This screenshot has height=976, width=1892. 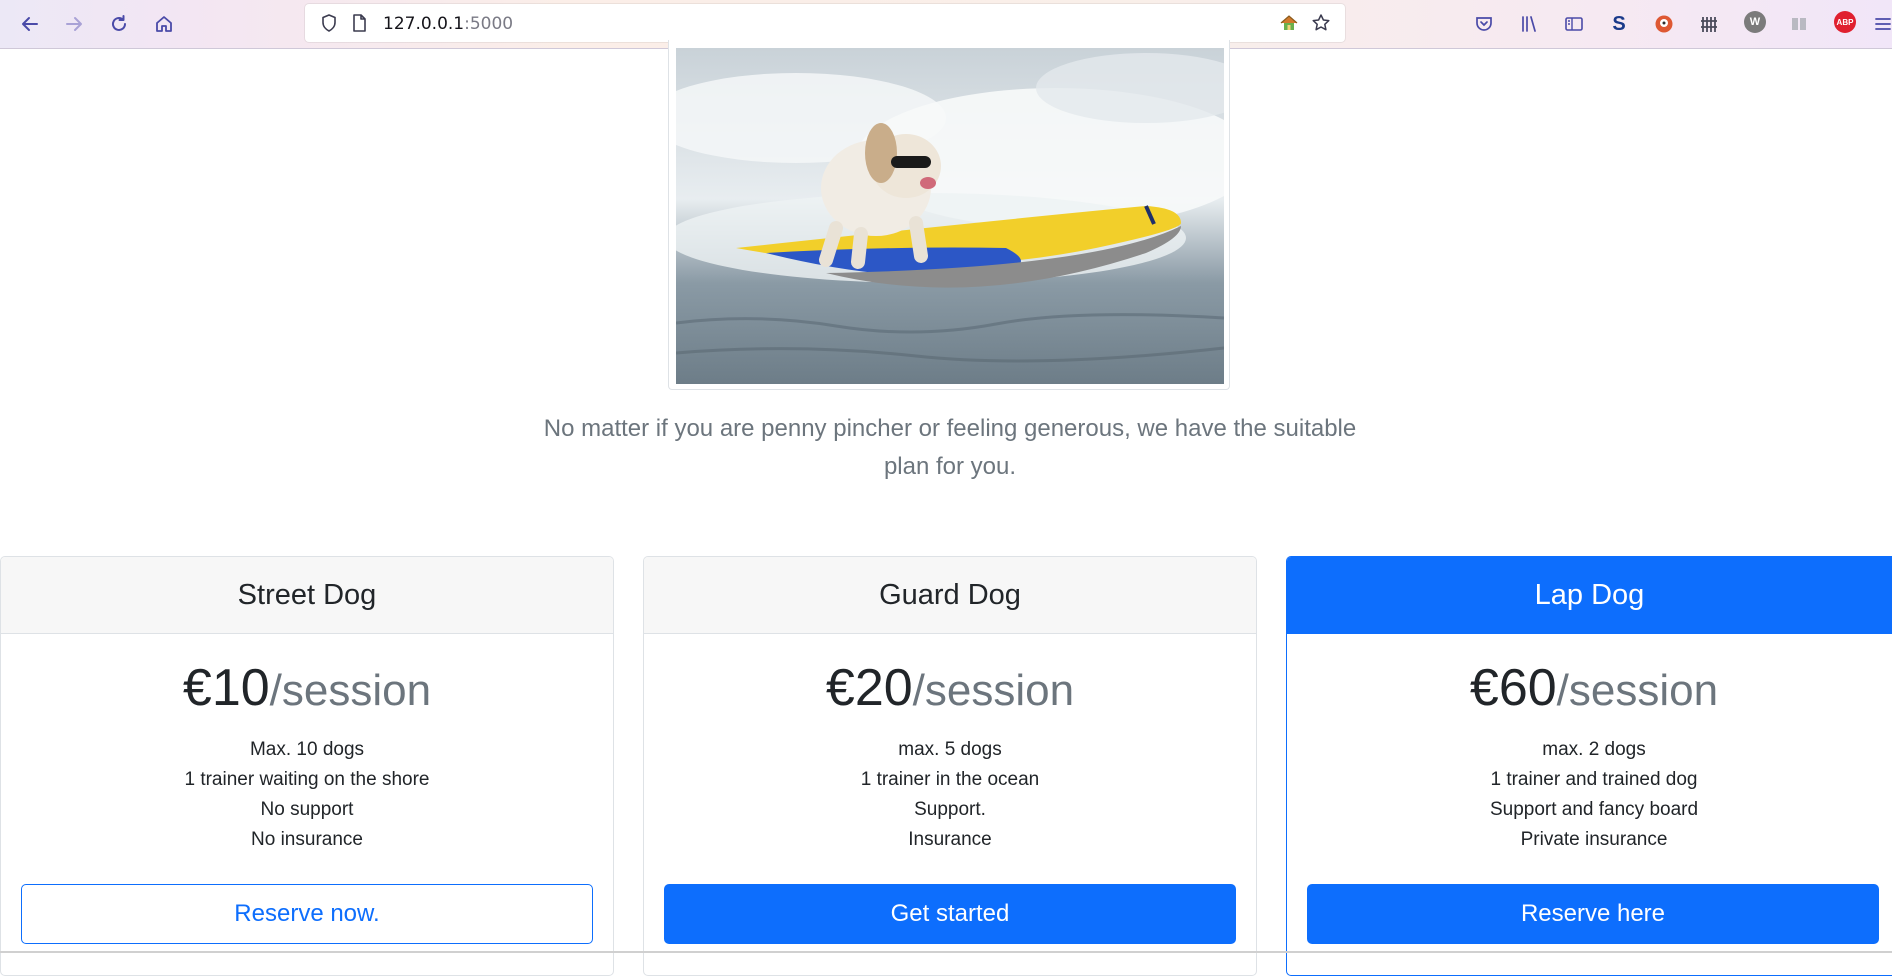 I want to click on menu-icon, so click(x=1882, y=24).